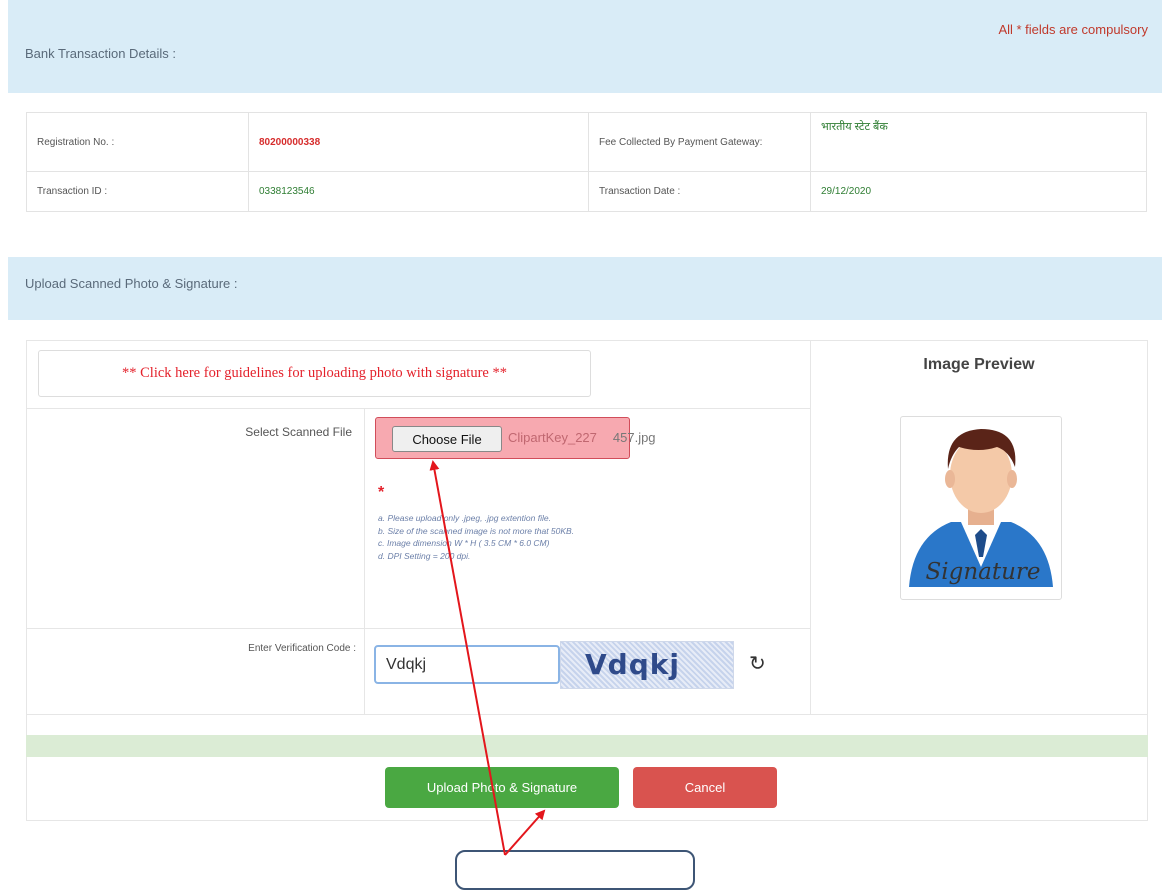  Describe the element at coordinates (137, 191) in the screenshot. I see `transaction-id-label: Transaction ID :` at that location.